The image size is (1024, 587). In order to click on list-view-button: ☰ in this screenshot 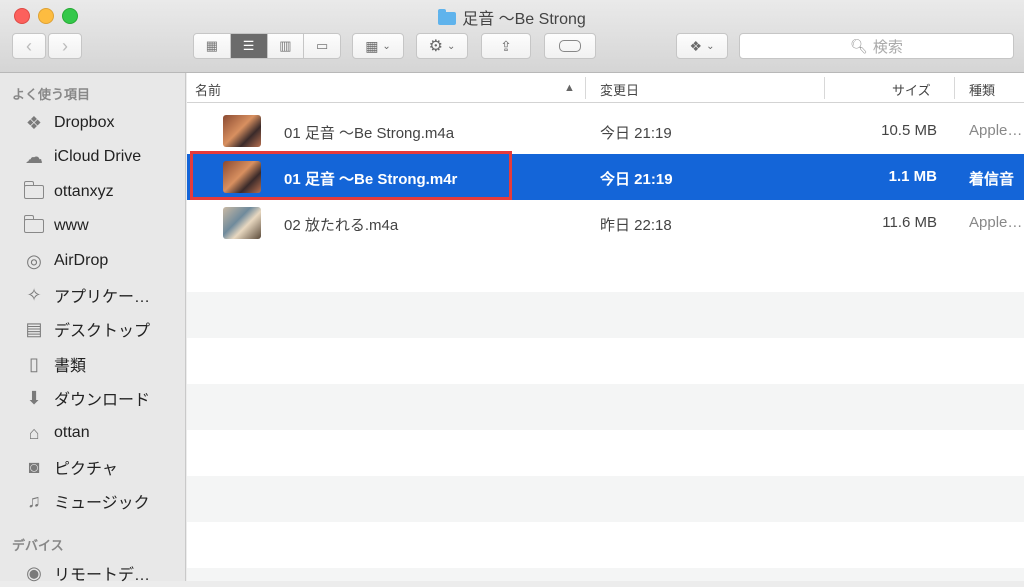, I will do `click(249, 46)`.